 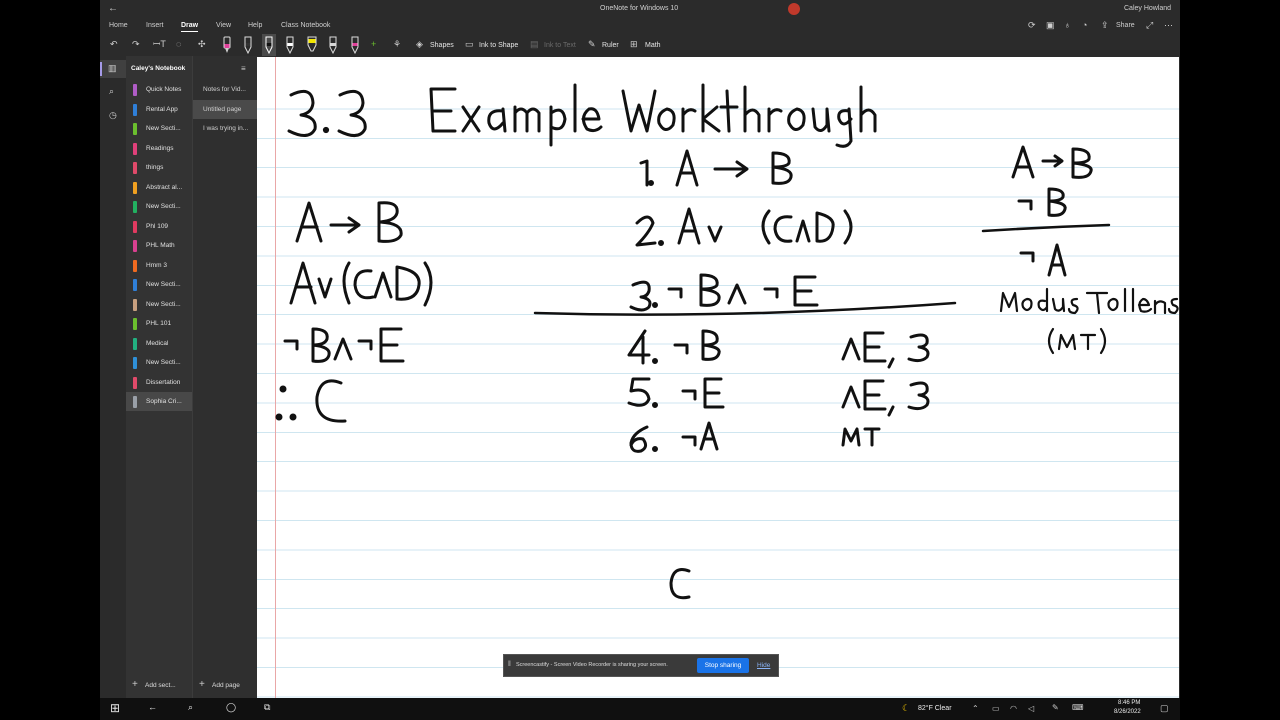 I want to click on chevron-up-icon: ⌃, so click(x=975, y=708).